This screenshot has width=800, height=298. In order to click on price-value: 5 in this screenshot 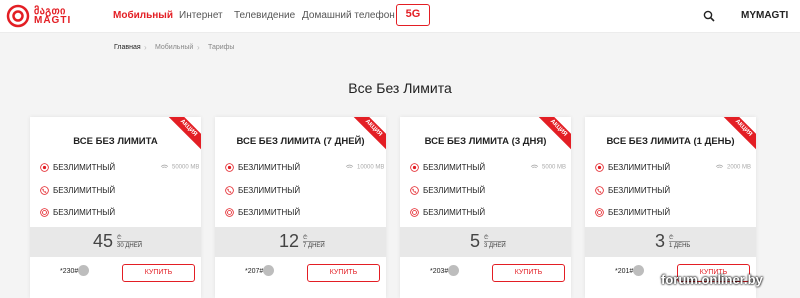, I will do `click(475, 241)`.